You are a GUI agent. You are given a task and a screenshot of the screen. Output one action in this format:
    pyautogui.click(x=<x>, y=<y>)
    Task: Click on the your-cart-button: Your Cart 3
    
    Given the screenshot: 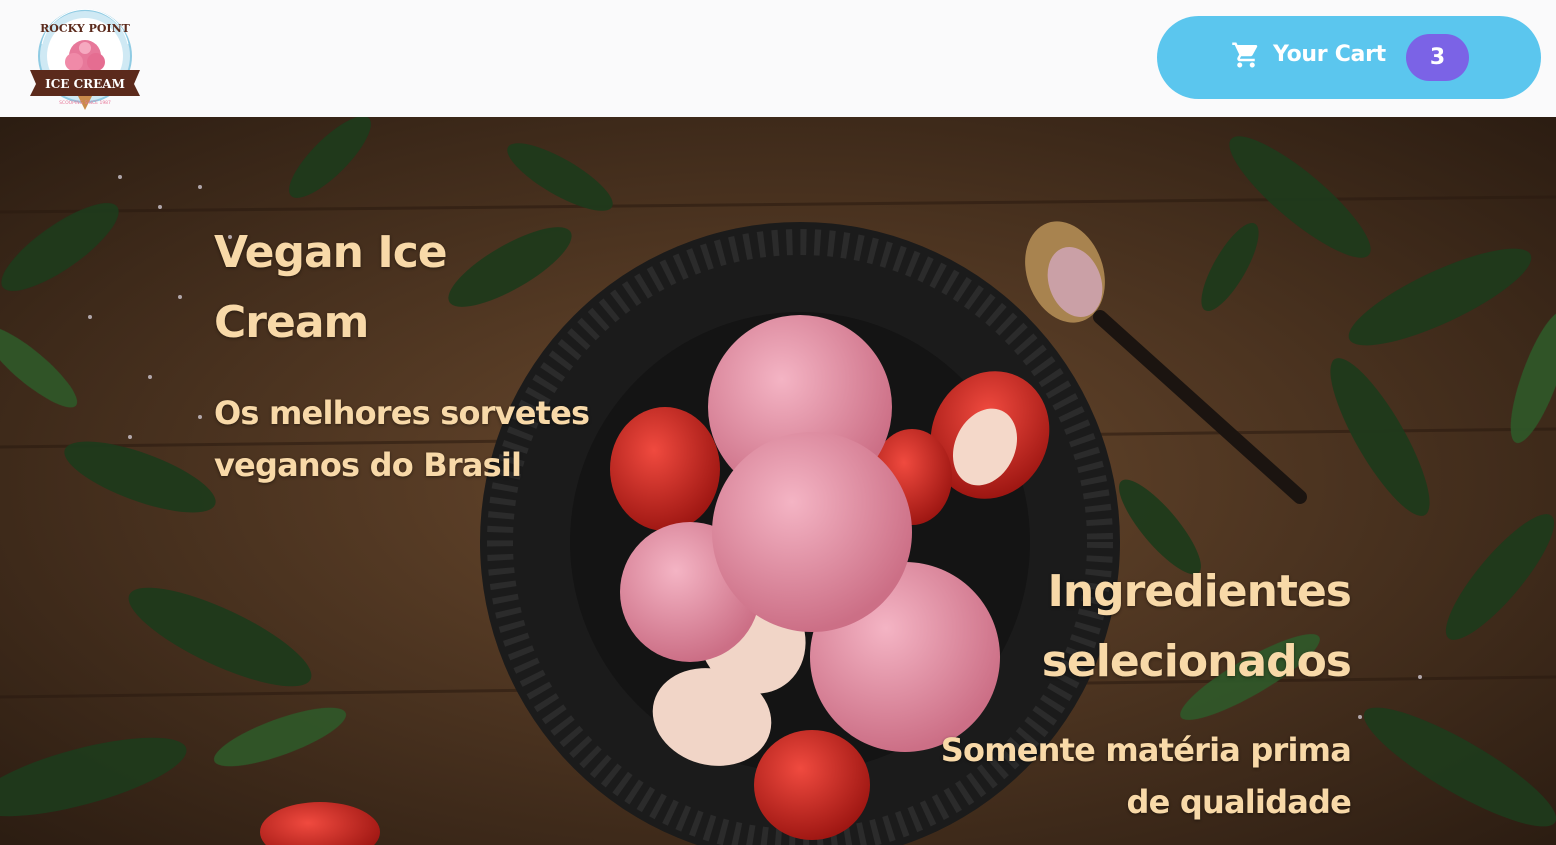 What is the action you would take?
    pyautogui.click(x=1349, y=57)
    